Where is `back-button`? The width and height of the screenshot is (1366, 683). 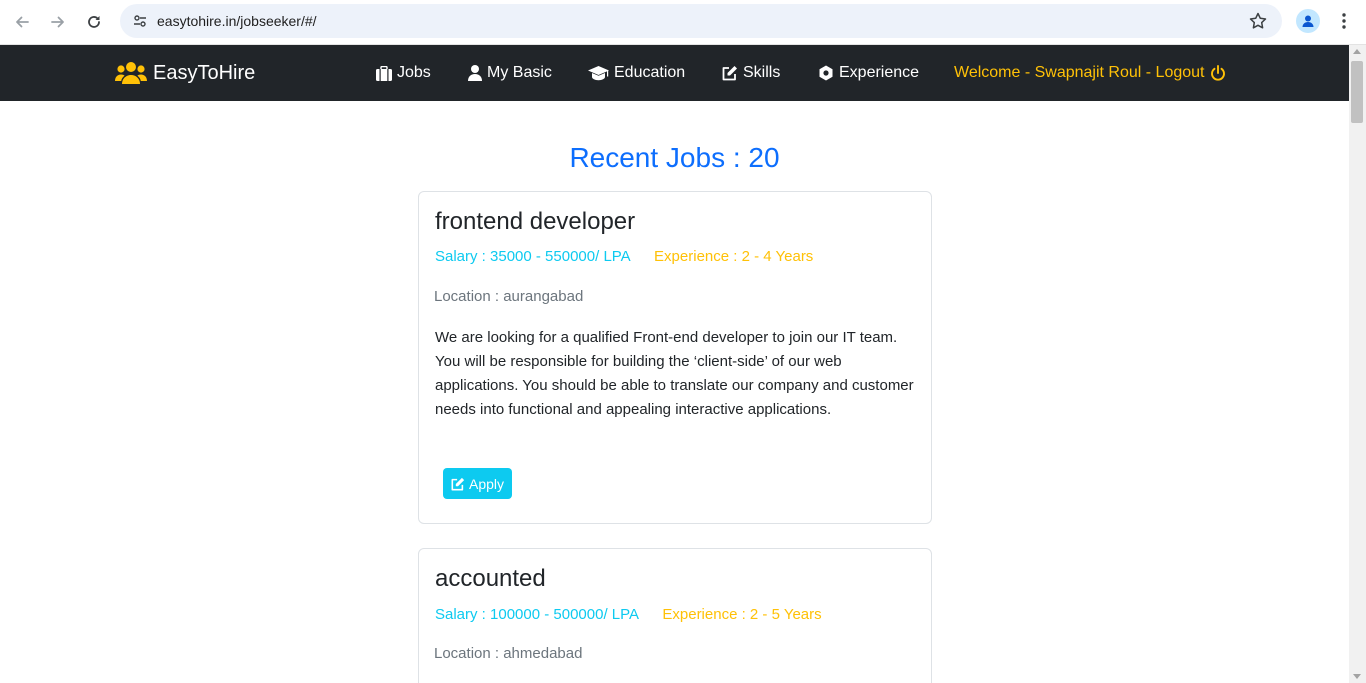 back-button is located at coordinates (22, 22).